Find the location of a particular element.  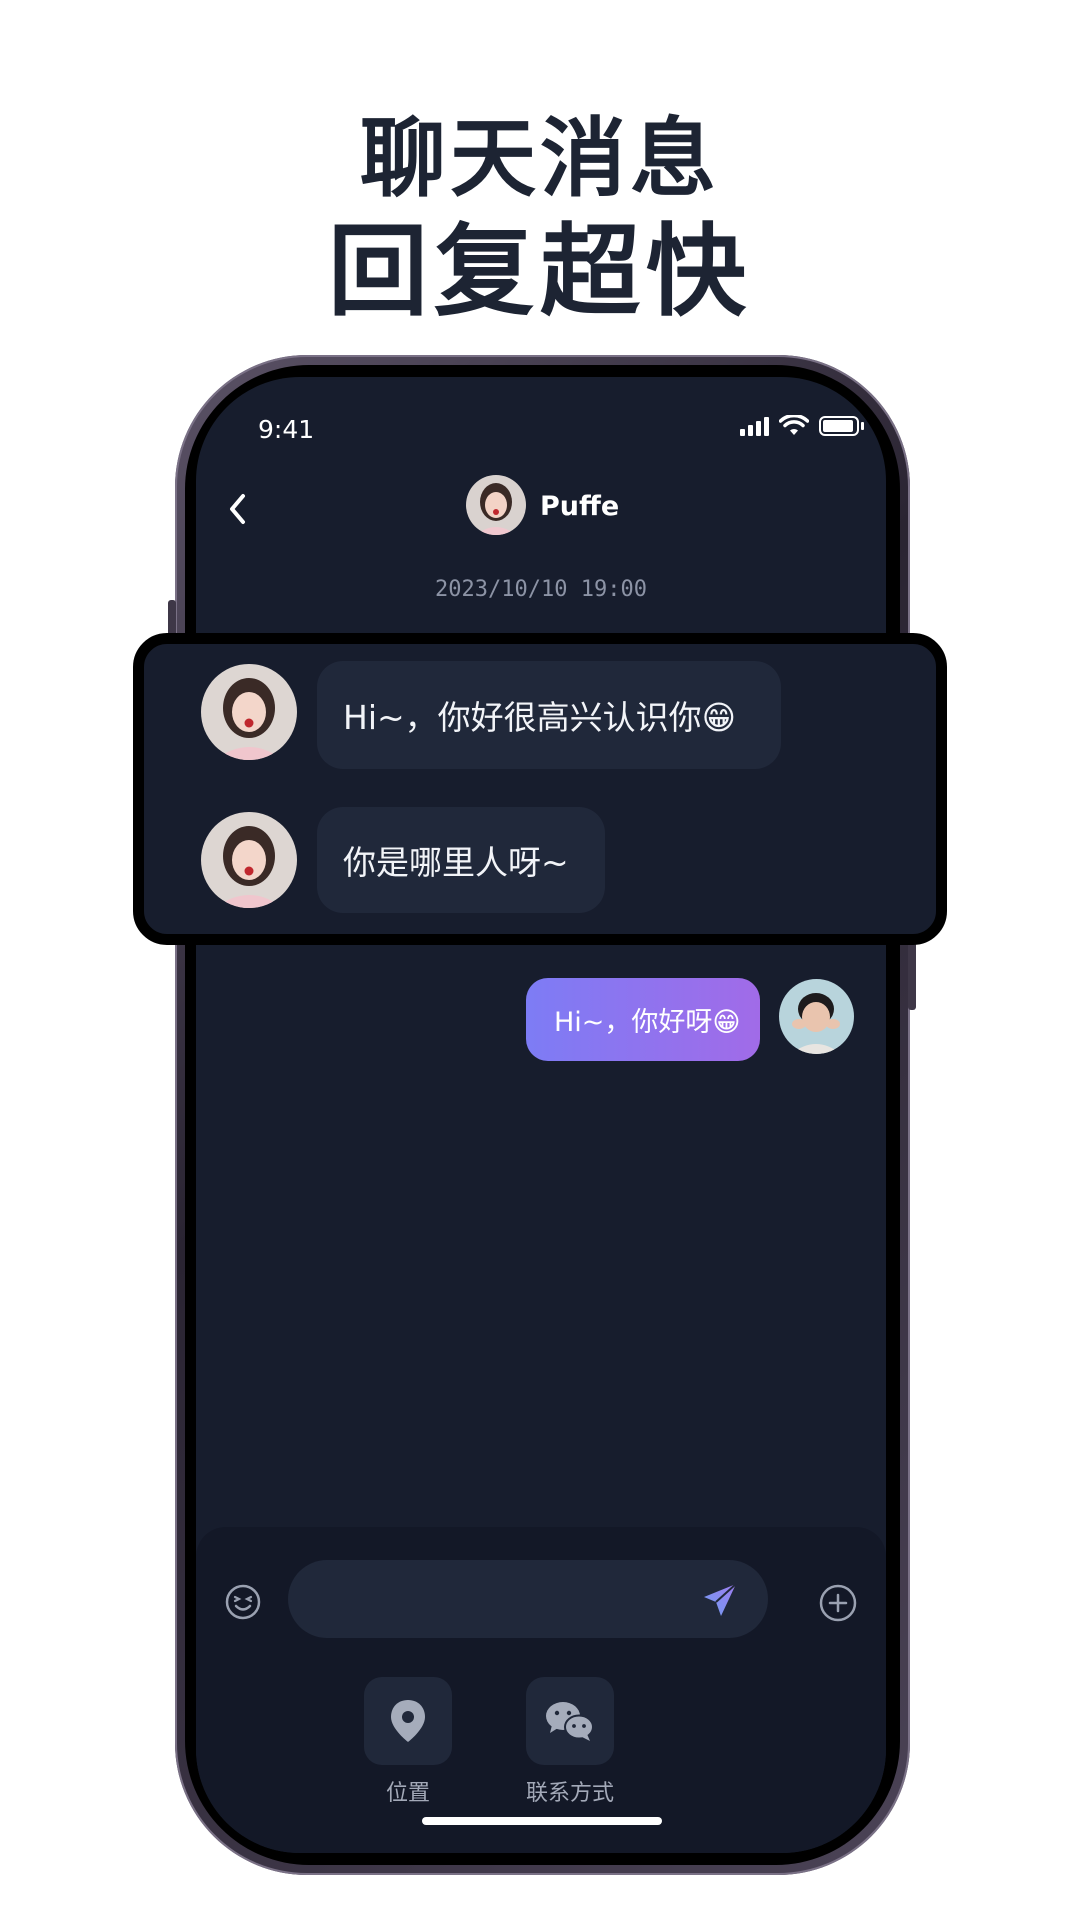

emoji-button is located at coordinates (243, 1602).